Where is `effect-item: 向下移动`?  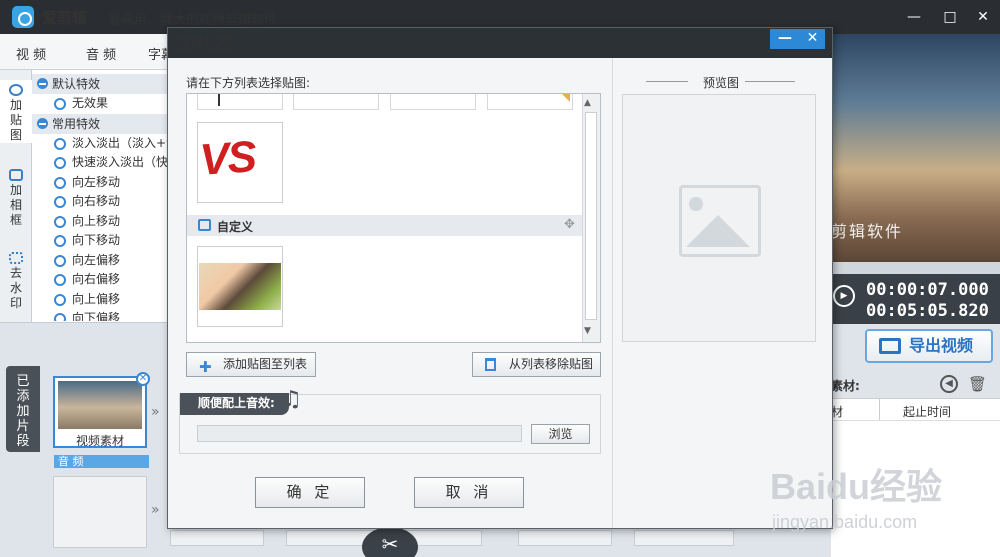 effect-item: 向下移动 is located at coordinates (87, 240).